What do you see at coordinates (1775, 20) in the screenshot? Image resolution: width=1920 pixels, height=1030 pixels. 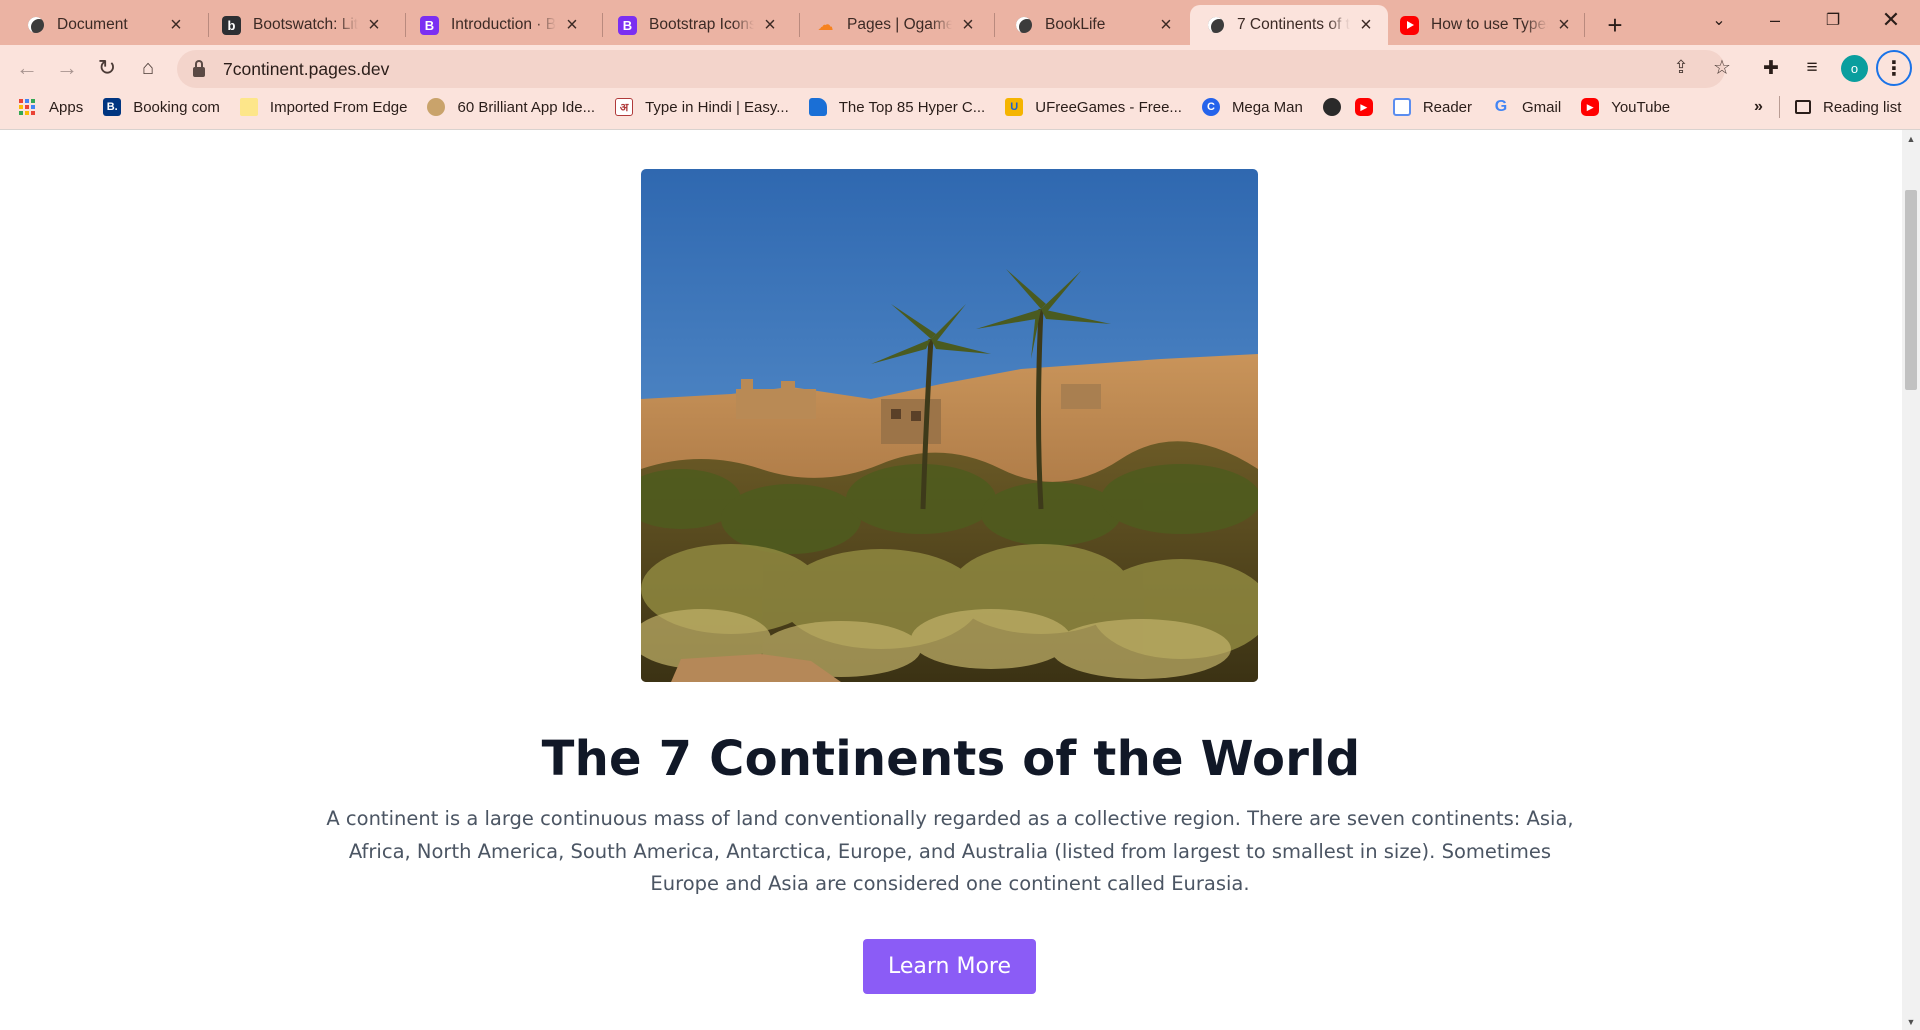 I see `minimize-button: –` at bounding box center [1775, 20].